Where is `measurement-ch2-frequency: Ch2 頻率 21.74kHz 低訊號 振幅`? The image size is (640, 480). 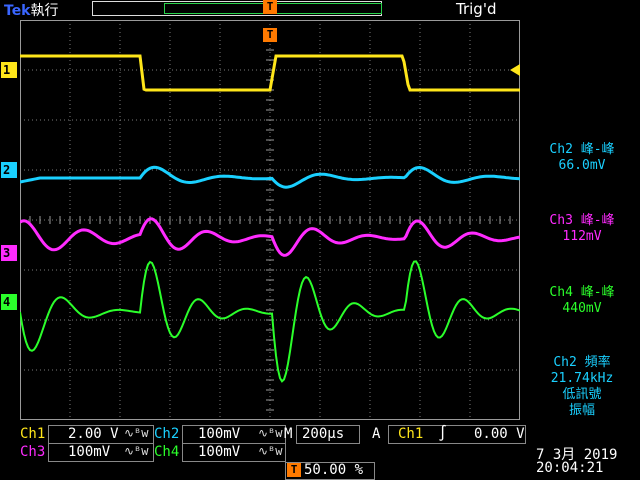
measurement-ch2-frequency: Ch2 頻率 21.74kHz 低訊號 振幅 is located at coordinates (582, 387).